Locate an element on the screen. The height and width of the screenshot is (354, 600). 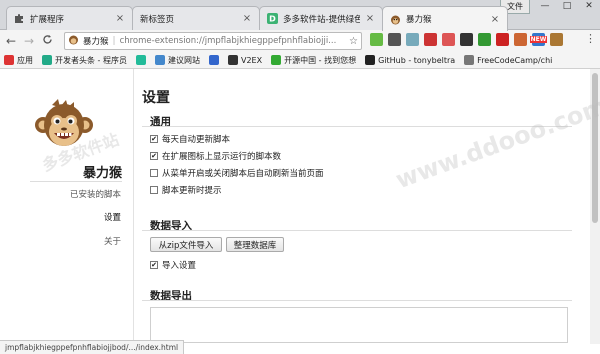
option-auto-reload: 从菜单开启或关闭脚本后自动刷新当前页面 is located at coordinates (237, 173).